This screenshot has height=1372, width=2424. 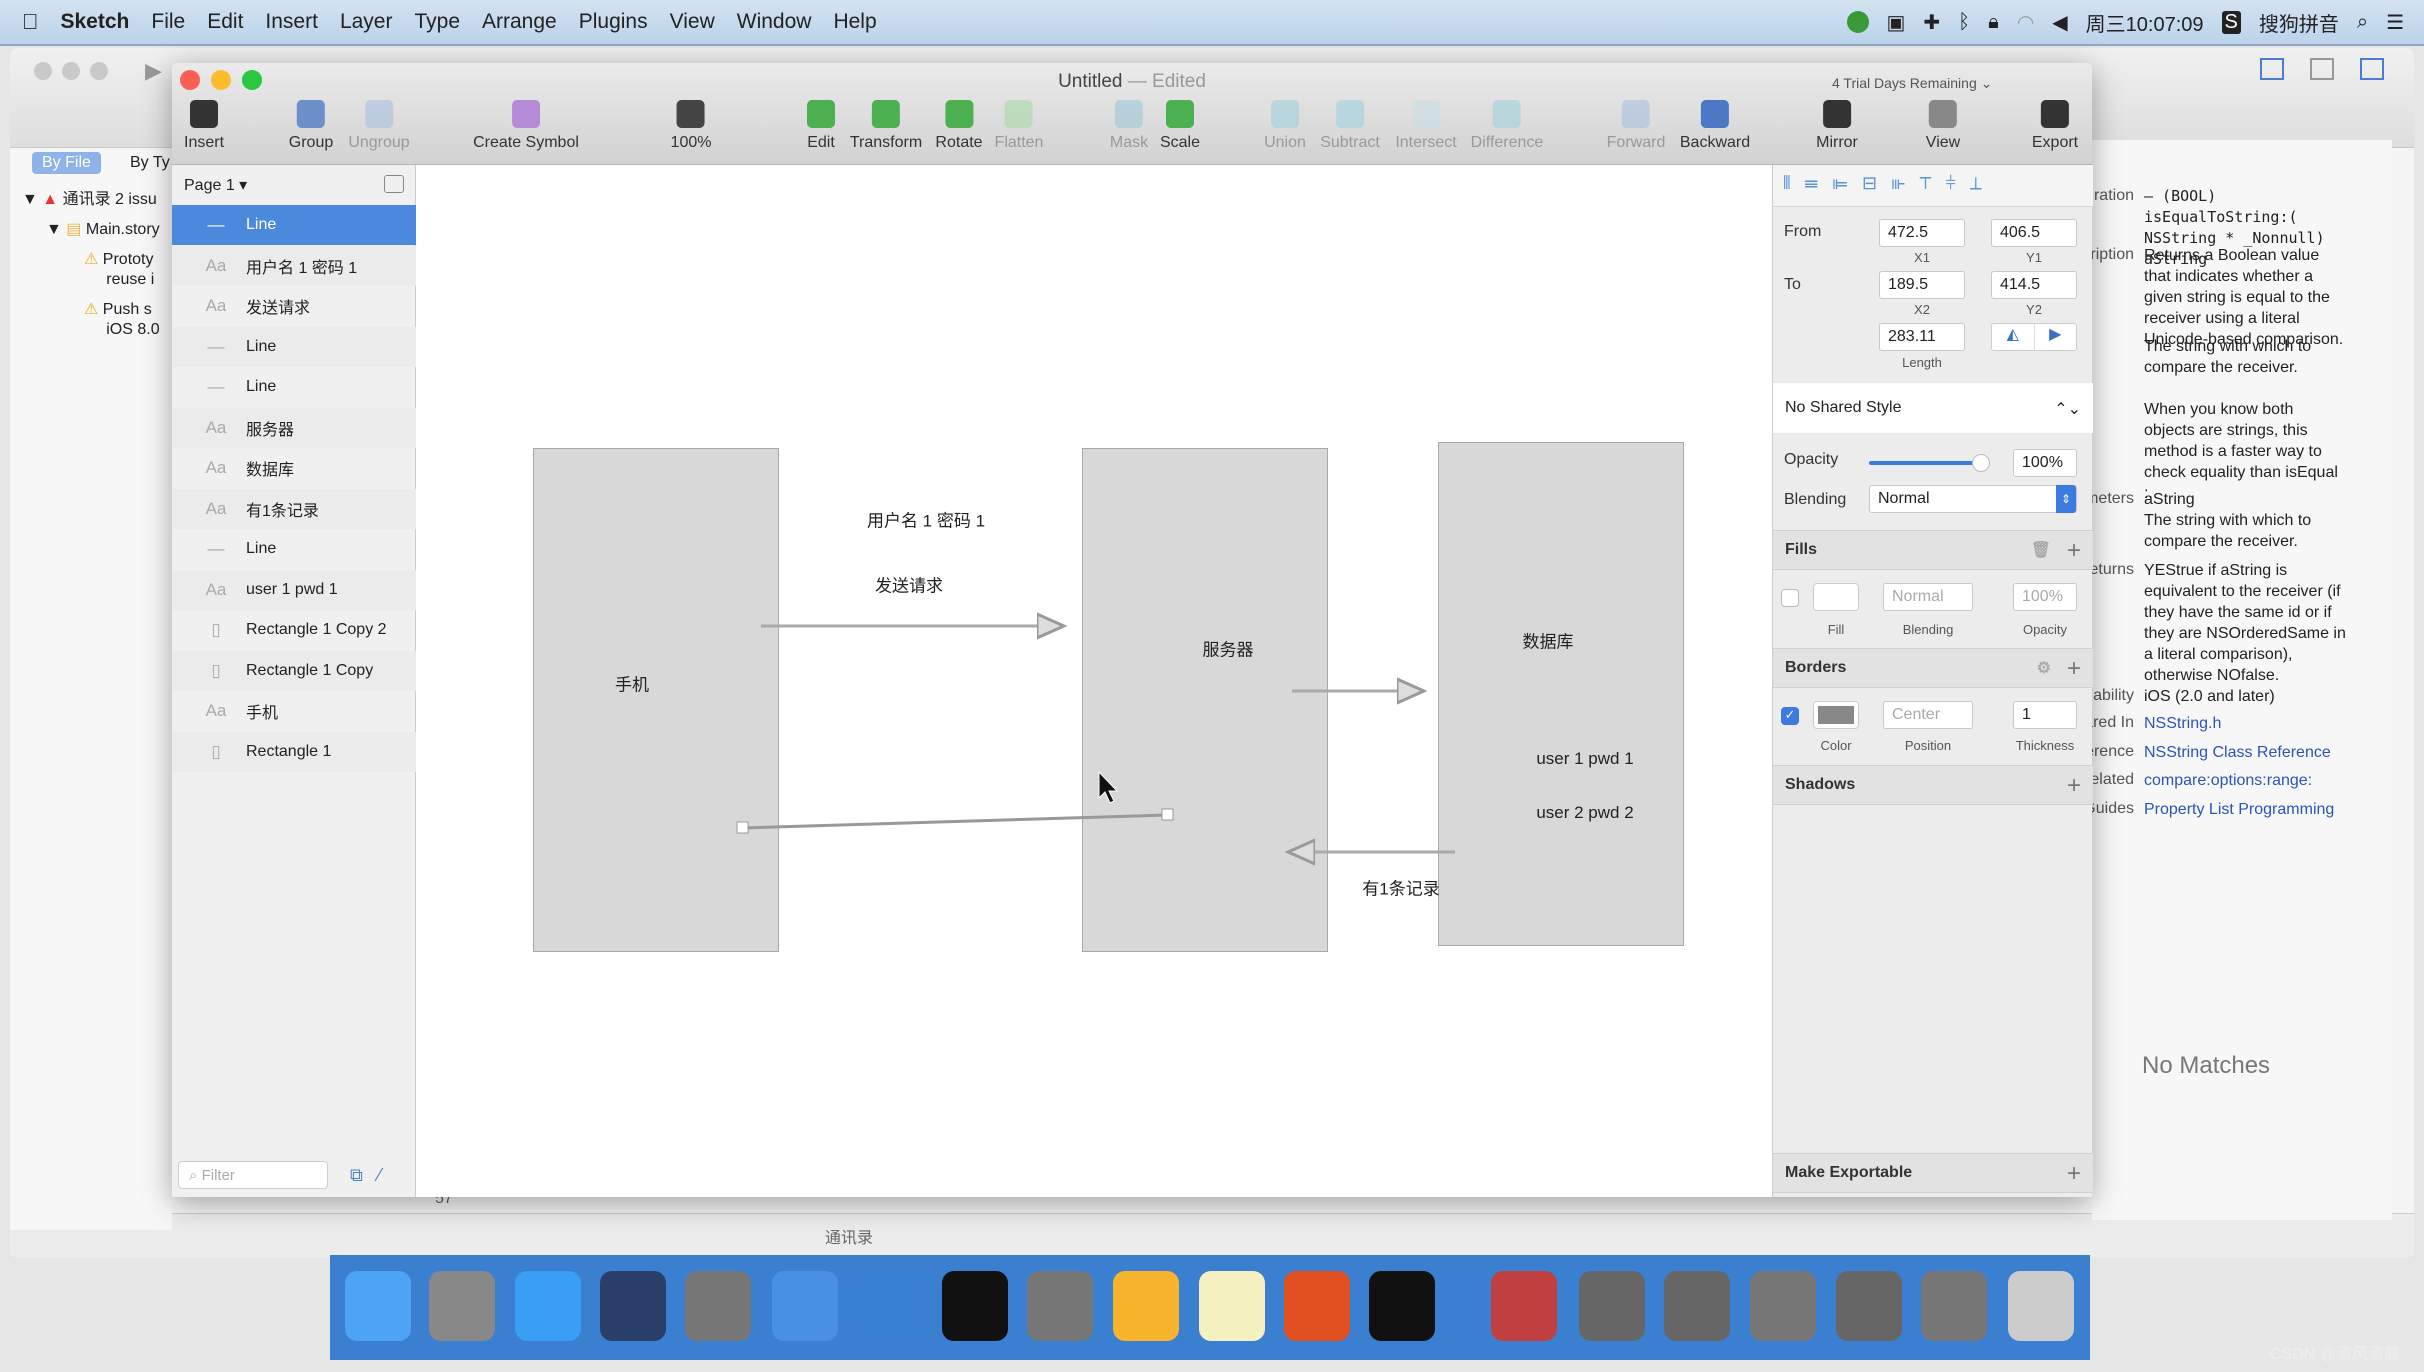 I want to click on border-position-label: Position, so click(x=1928, y=745).